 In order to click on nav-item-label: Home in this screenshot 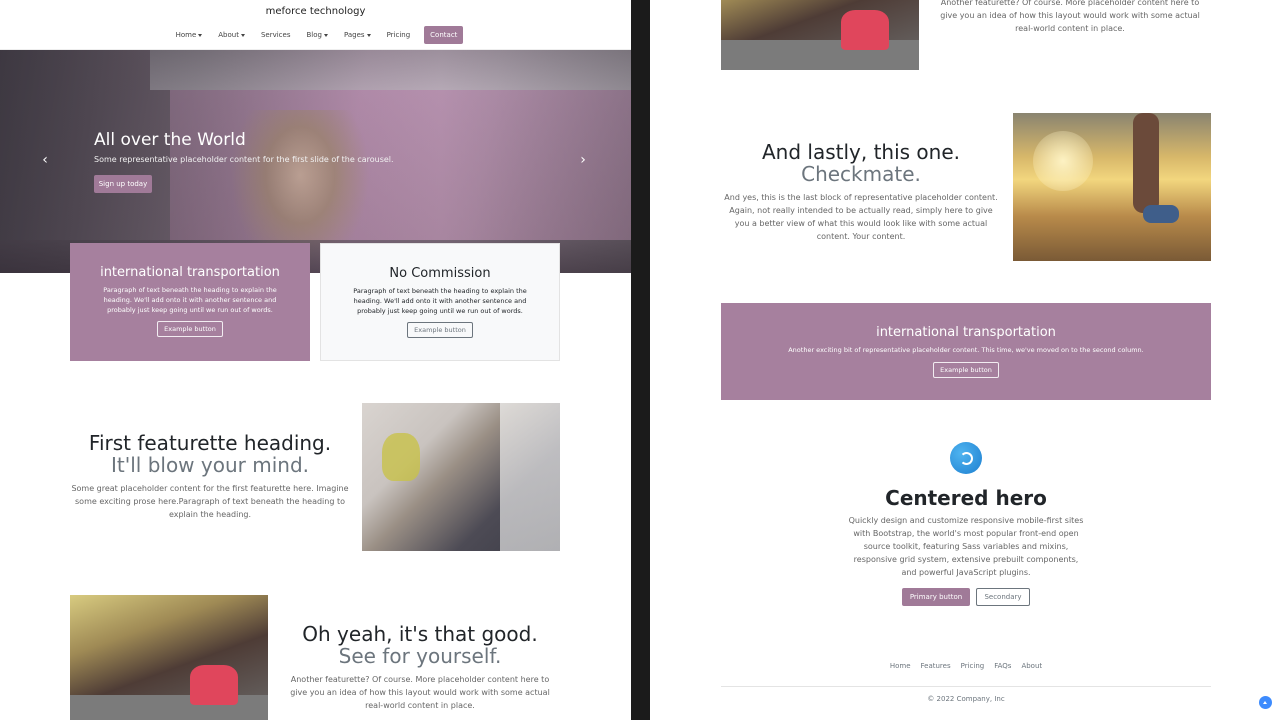, I will do `click(186, 35)`.